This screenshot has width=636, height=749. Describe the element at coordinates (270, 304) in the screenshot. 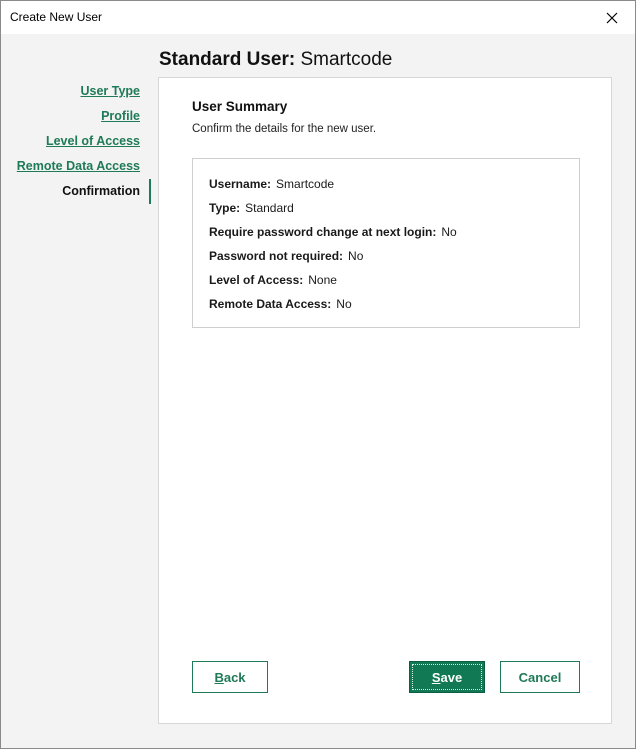

I see `summary-key: Remote Data Access:` at that location.